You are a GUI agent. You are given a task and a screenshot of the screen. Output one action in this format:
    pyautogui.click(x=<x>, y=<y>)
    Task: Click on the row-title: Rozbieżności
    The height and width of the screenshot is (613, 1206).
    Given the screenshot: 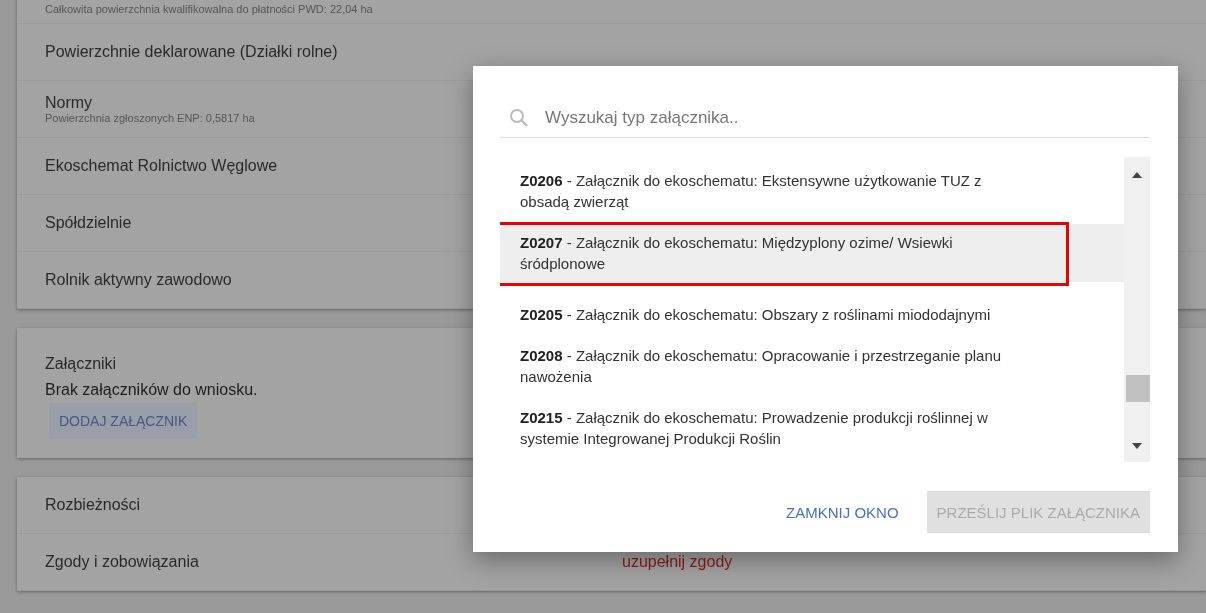 What is the action you would take?
    pyautogui.click(x=93, y=505)
    